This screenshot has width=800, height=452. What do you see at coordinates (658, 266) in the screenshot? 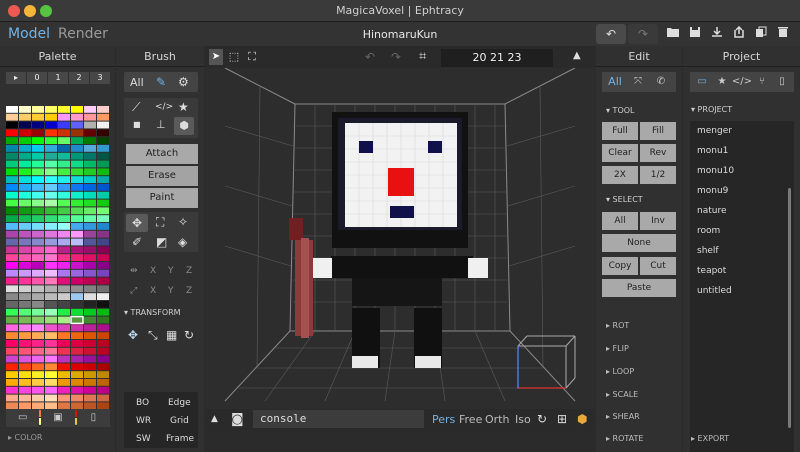
I see `cut-button: Cut` at bounding box center [658, 266].